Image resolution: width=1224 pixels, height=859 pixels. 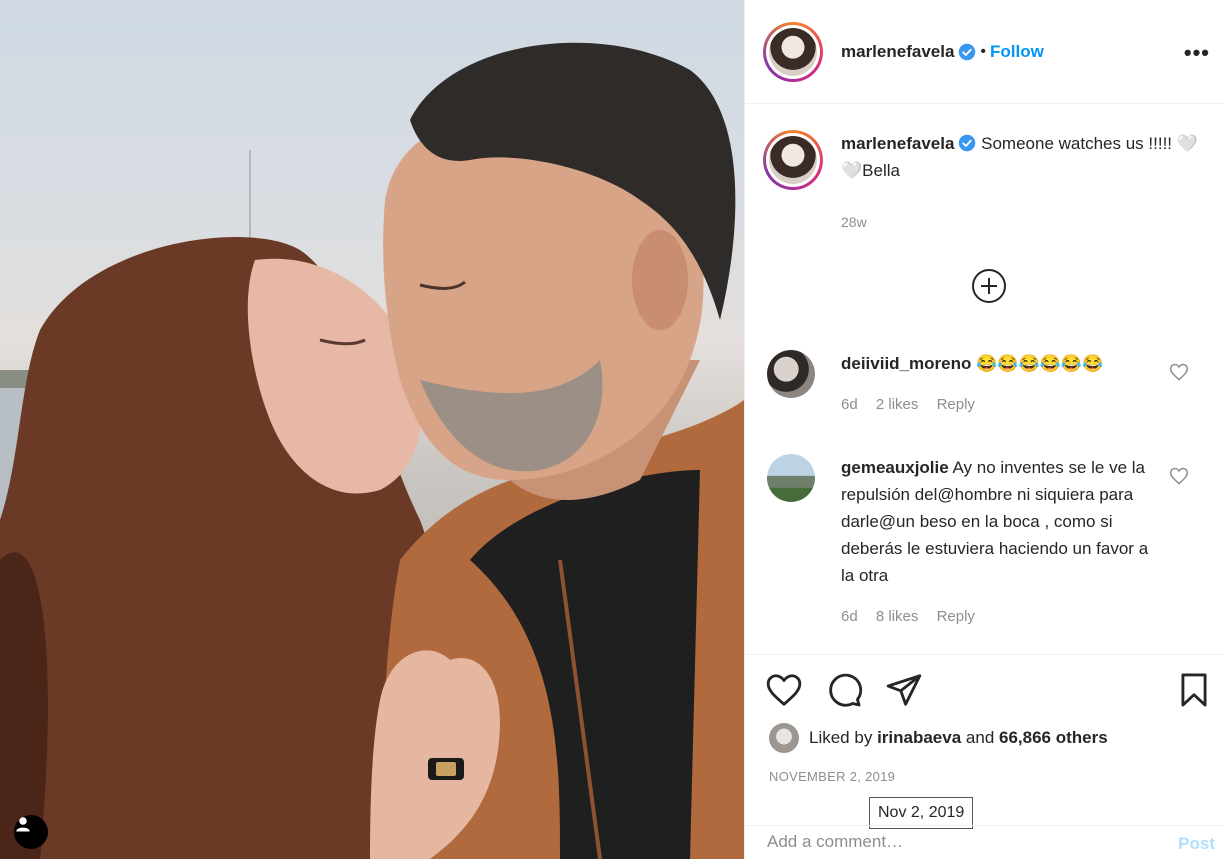 I want to click on caption-username: marlenefavela, so click(x=897, y=143).